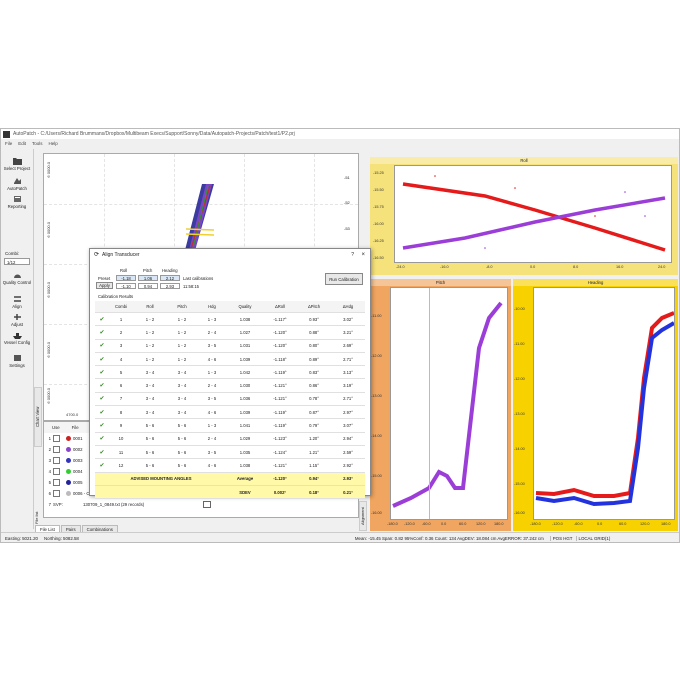 The width and height of the screenshot is (680, 680). What do you see at coordinates (61, 538) in the screenshot?
I see `status-northing: Northing: 5082.58` at bounding box center [61, 538].